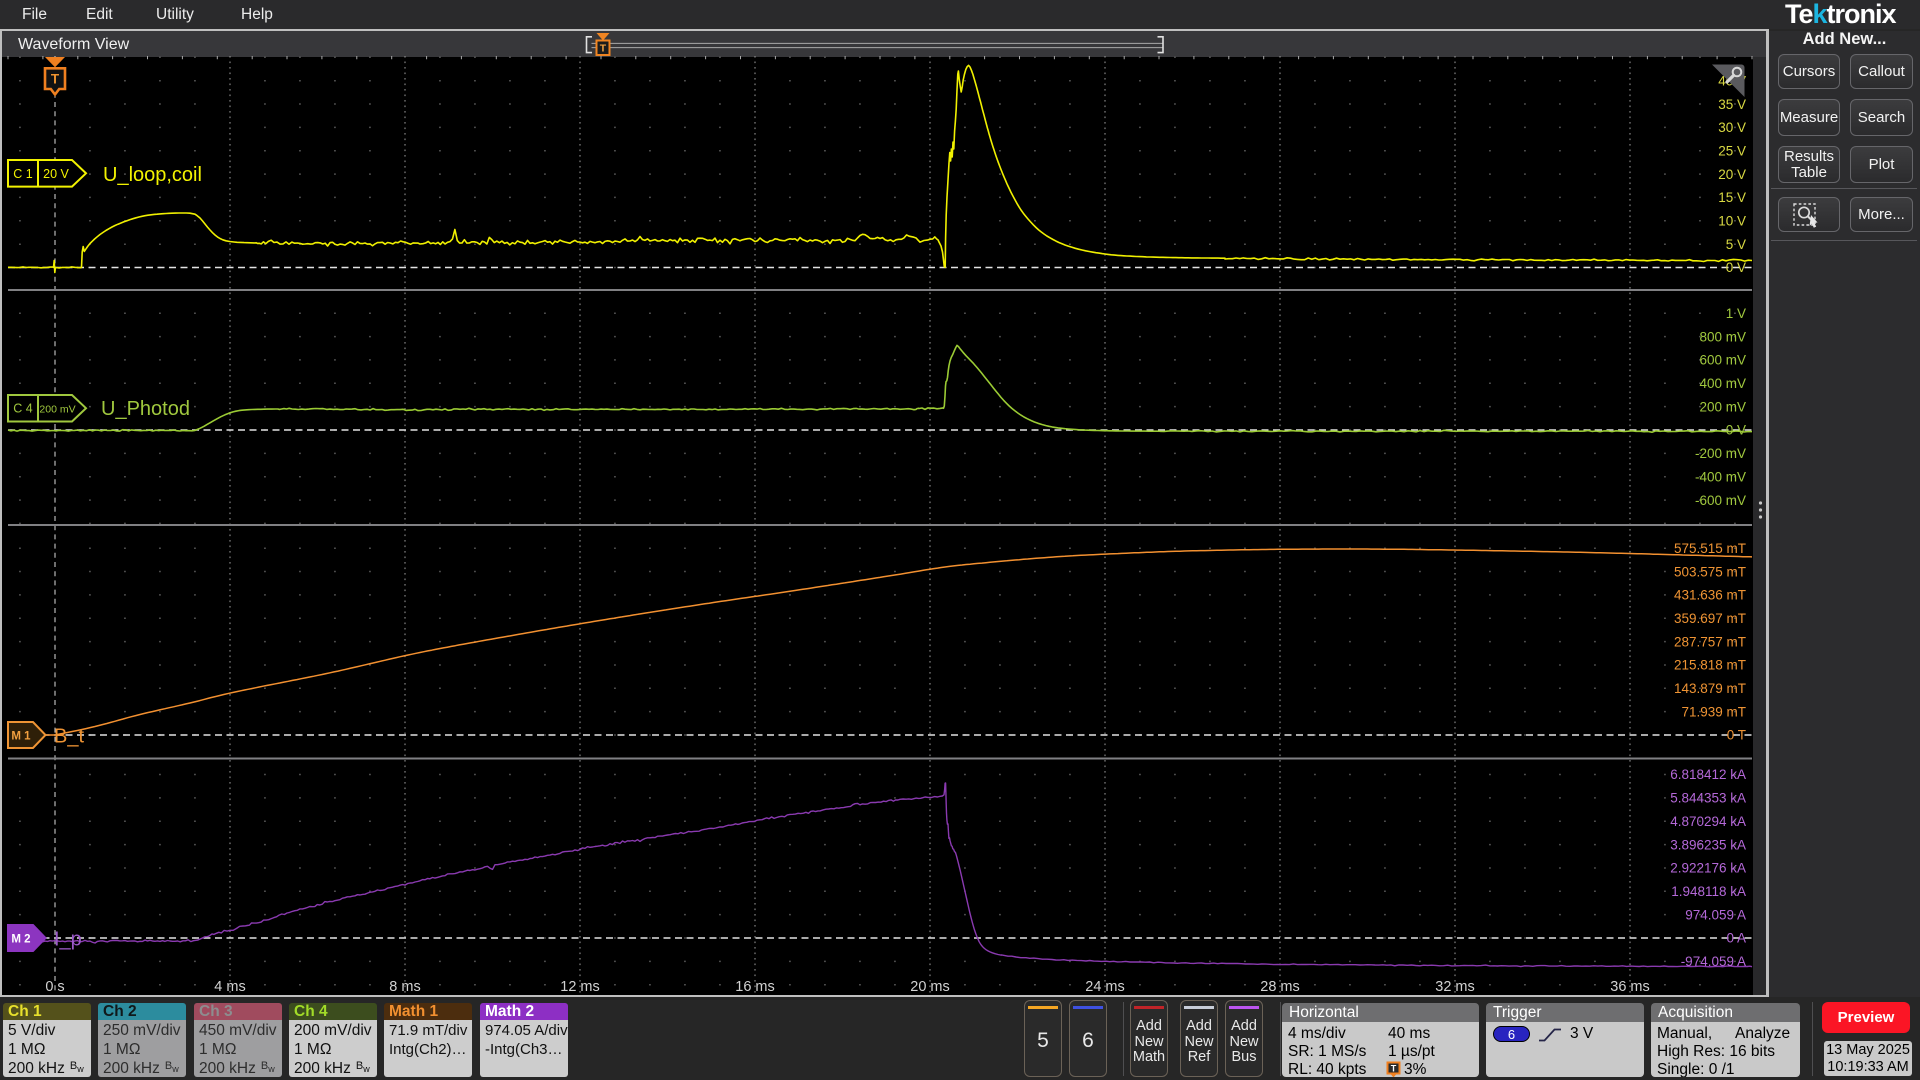 The image size is (1920, 1080). What do you see at coordinates (1713, 961) in the screenshot?
I see `svg-text: -974.059 A` at bounding box center [1713, 961].